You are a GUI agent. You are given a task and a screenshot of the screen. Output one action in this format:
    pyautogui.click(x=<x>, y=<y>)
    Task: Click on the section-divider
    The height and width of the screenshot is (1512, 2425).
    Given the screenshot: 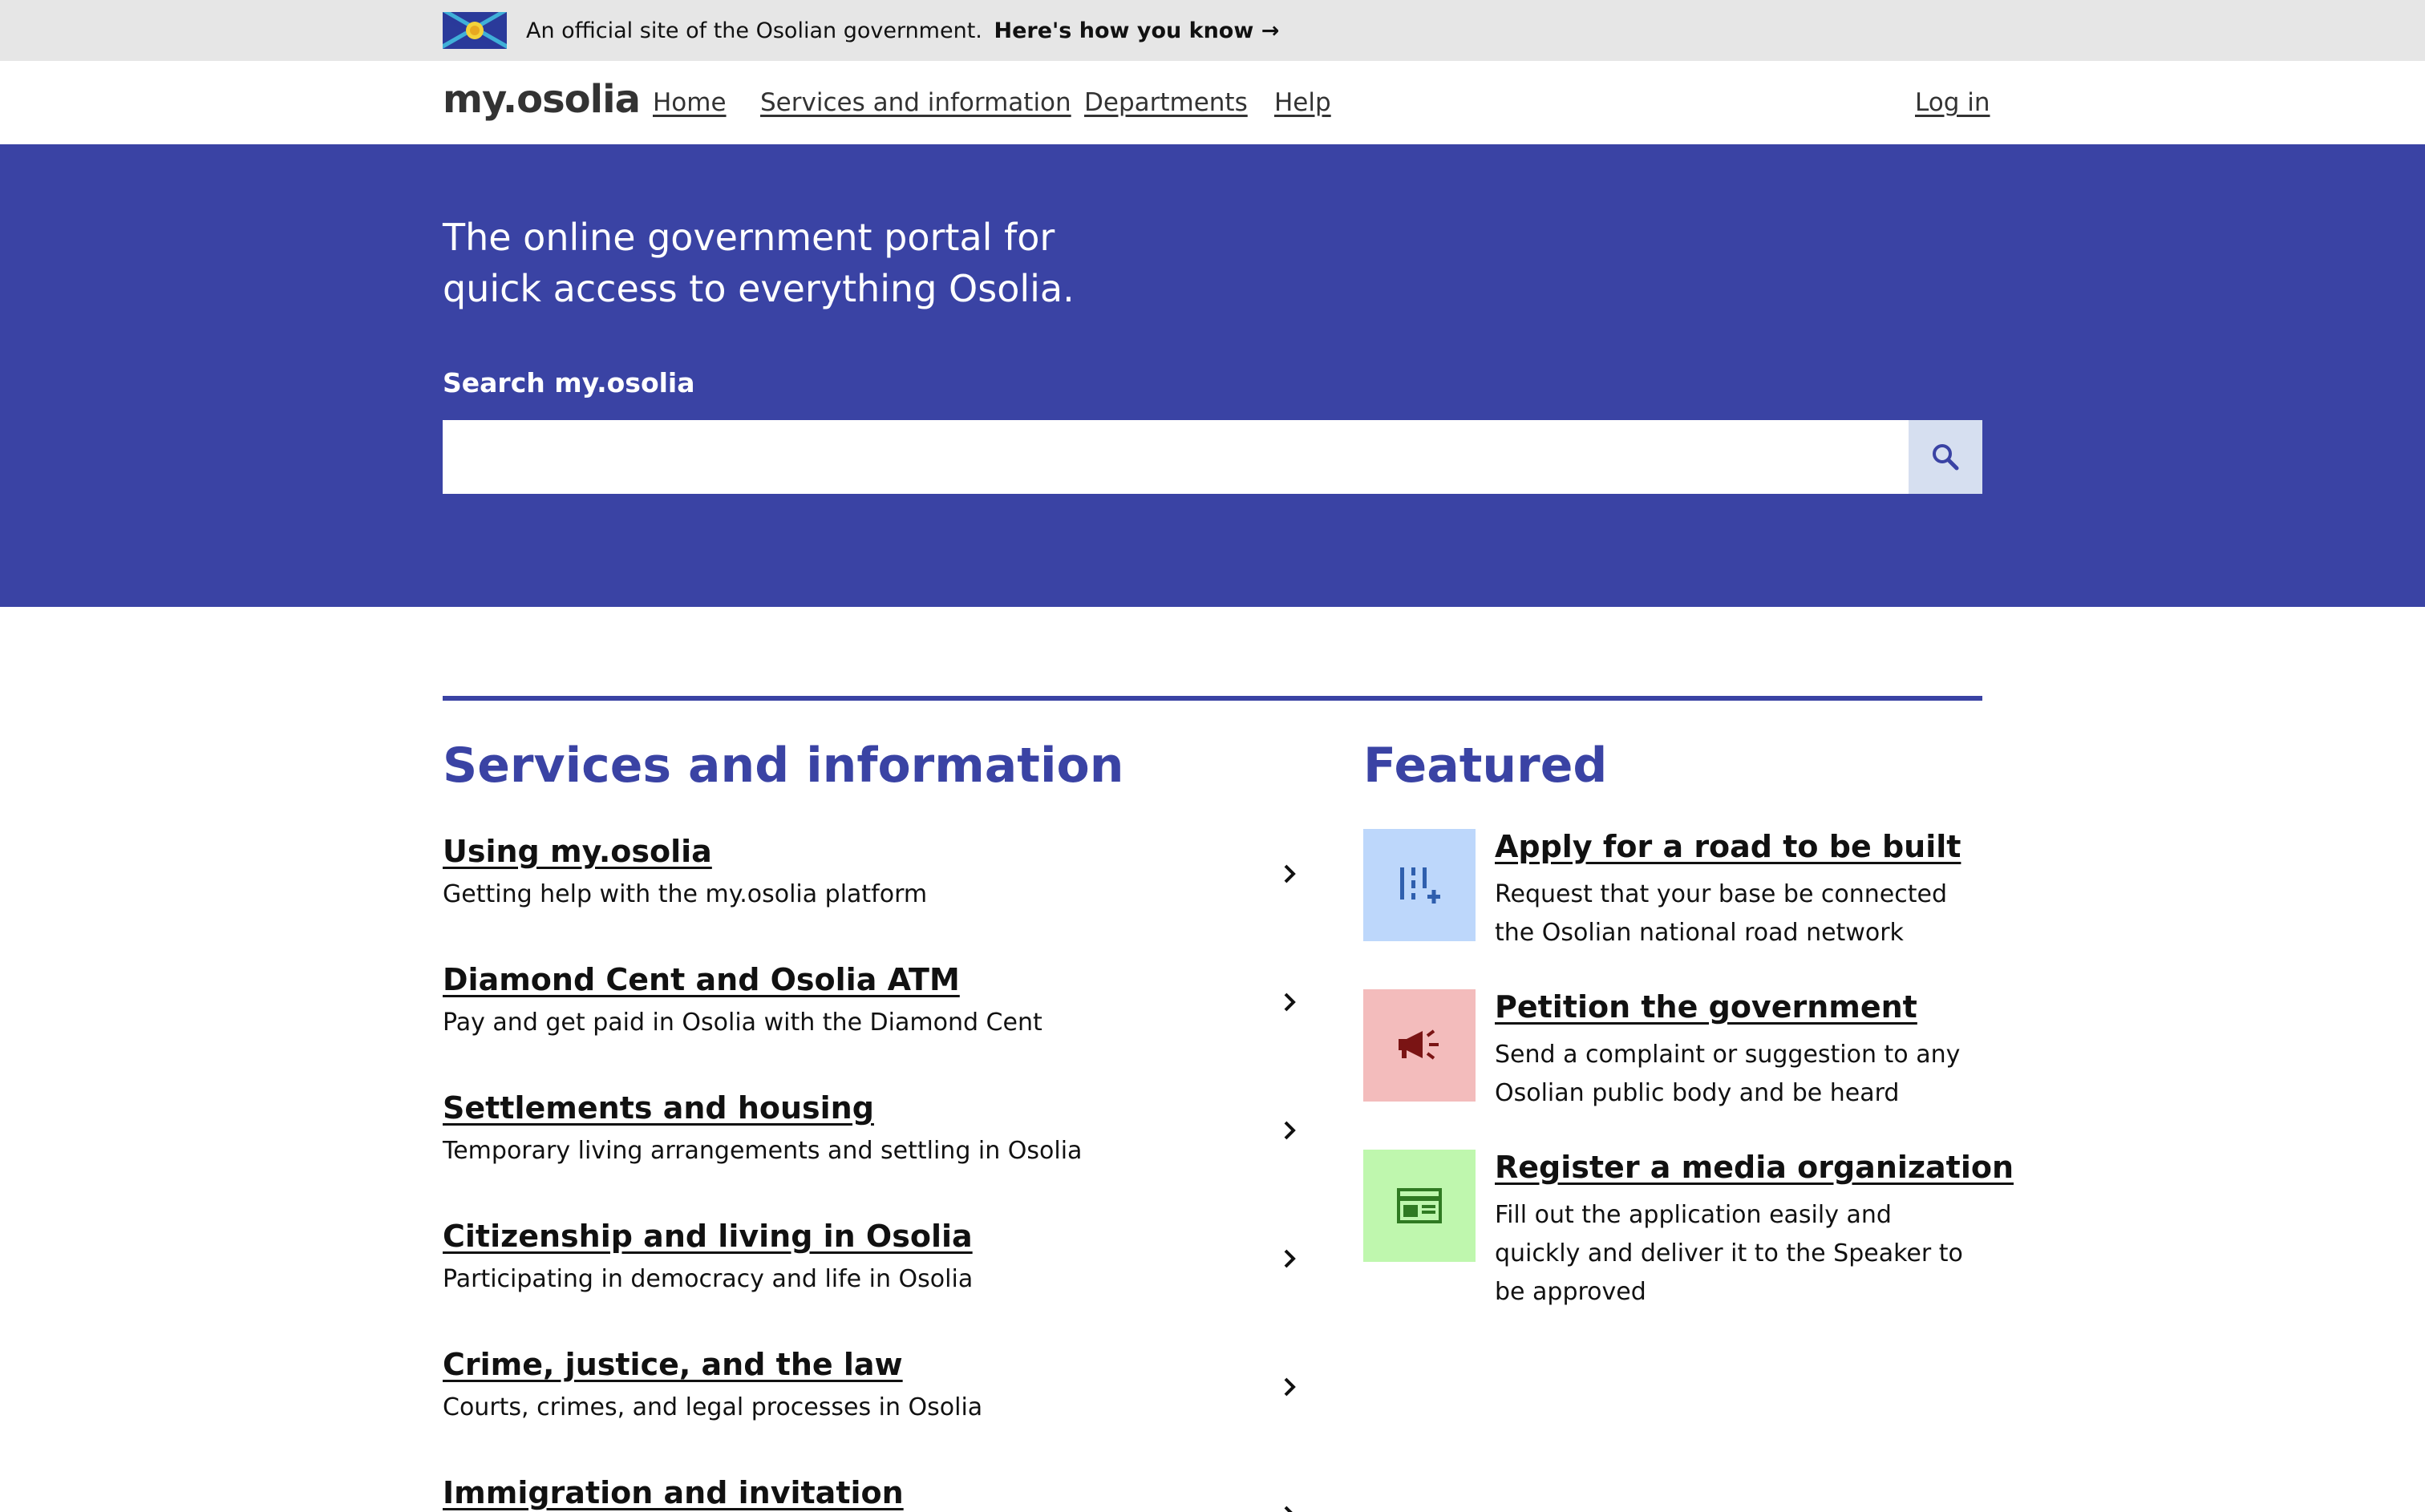 What is the action you would take?
    pyautogui.click(x=1212, y=698)
    